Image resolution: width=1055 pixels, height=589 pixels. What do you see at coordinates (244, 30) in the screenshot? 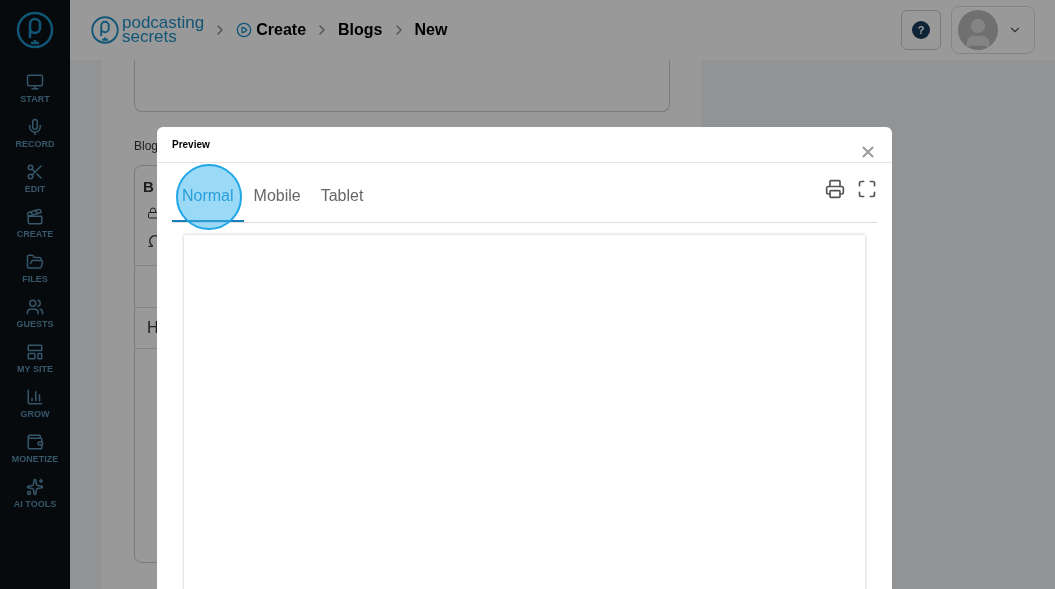
I see `create-icon` at bounding box center [244, 30].